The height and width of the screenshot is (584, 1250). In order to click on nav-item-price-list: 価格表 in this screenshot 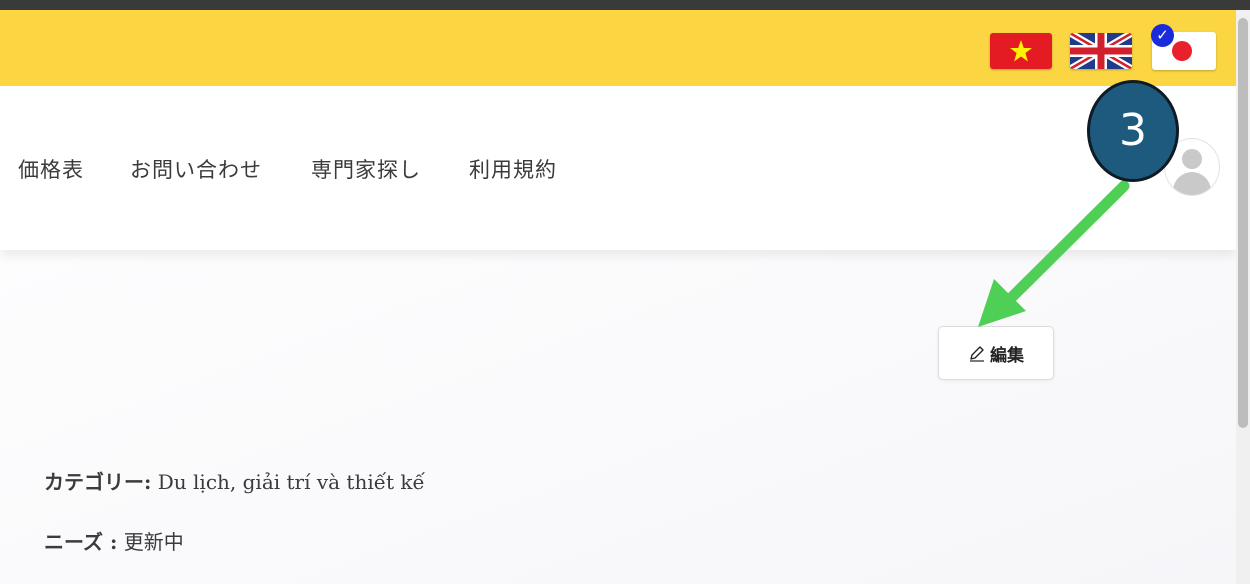, I will do `click(51, 169)`.